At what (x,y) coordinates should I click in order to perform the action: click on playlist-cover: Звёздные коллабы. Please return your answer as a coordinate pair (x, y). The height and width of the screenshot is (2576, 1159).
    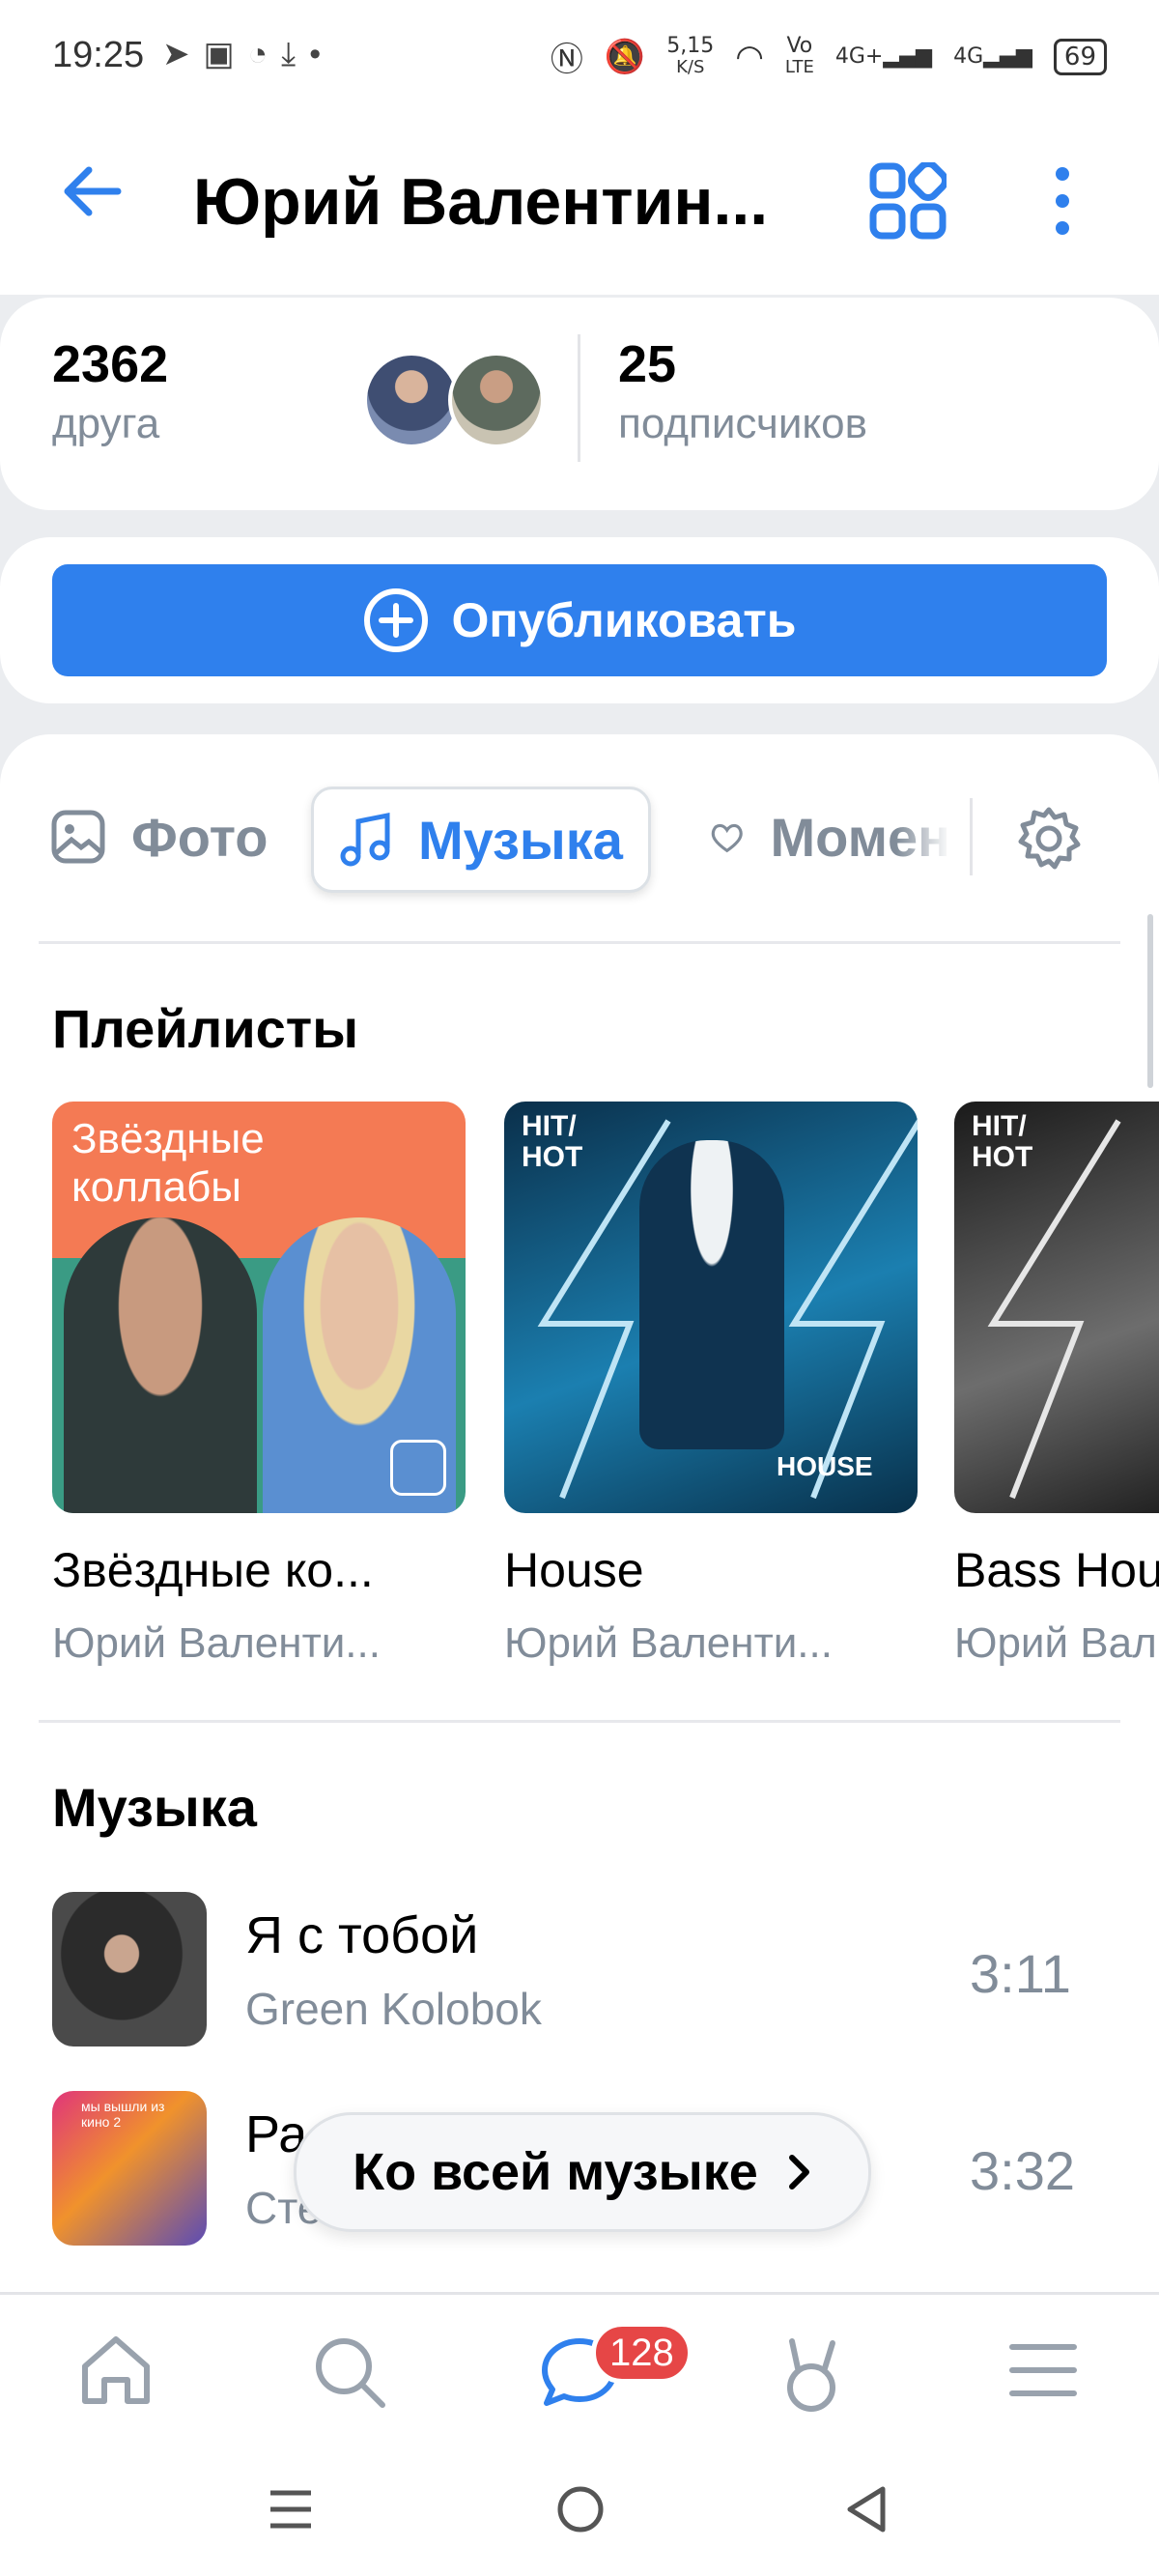
    Looking at the image, I should click on (259, 1307).